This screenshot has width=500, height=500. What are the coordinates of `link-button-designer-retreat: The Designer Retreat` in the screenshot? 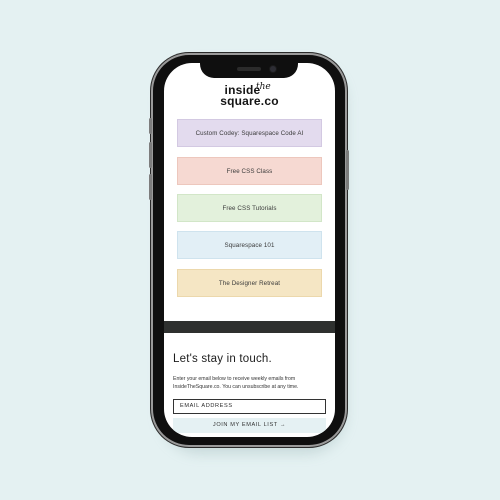 It's located at (249, 283).